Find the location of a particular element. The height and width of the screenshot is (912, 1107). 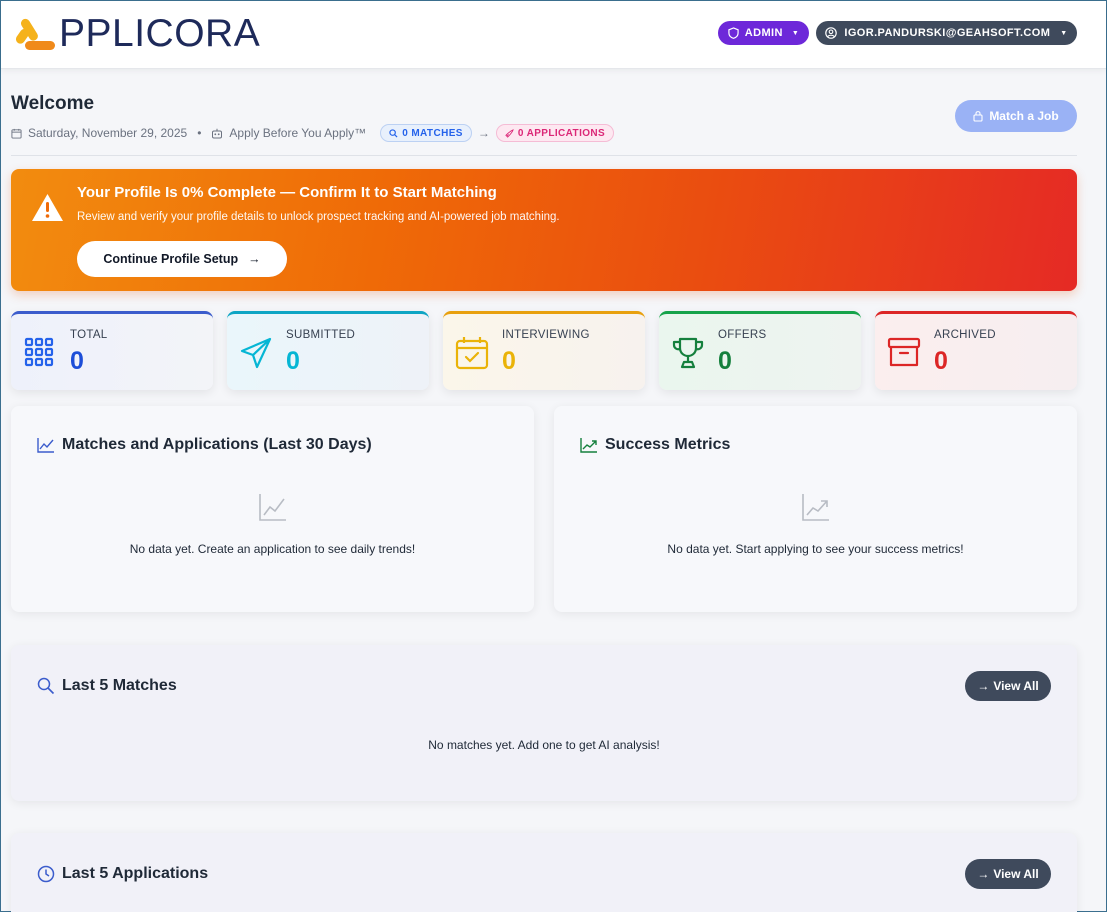

page-title: Welcome is located at coordinates (53, 103).